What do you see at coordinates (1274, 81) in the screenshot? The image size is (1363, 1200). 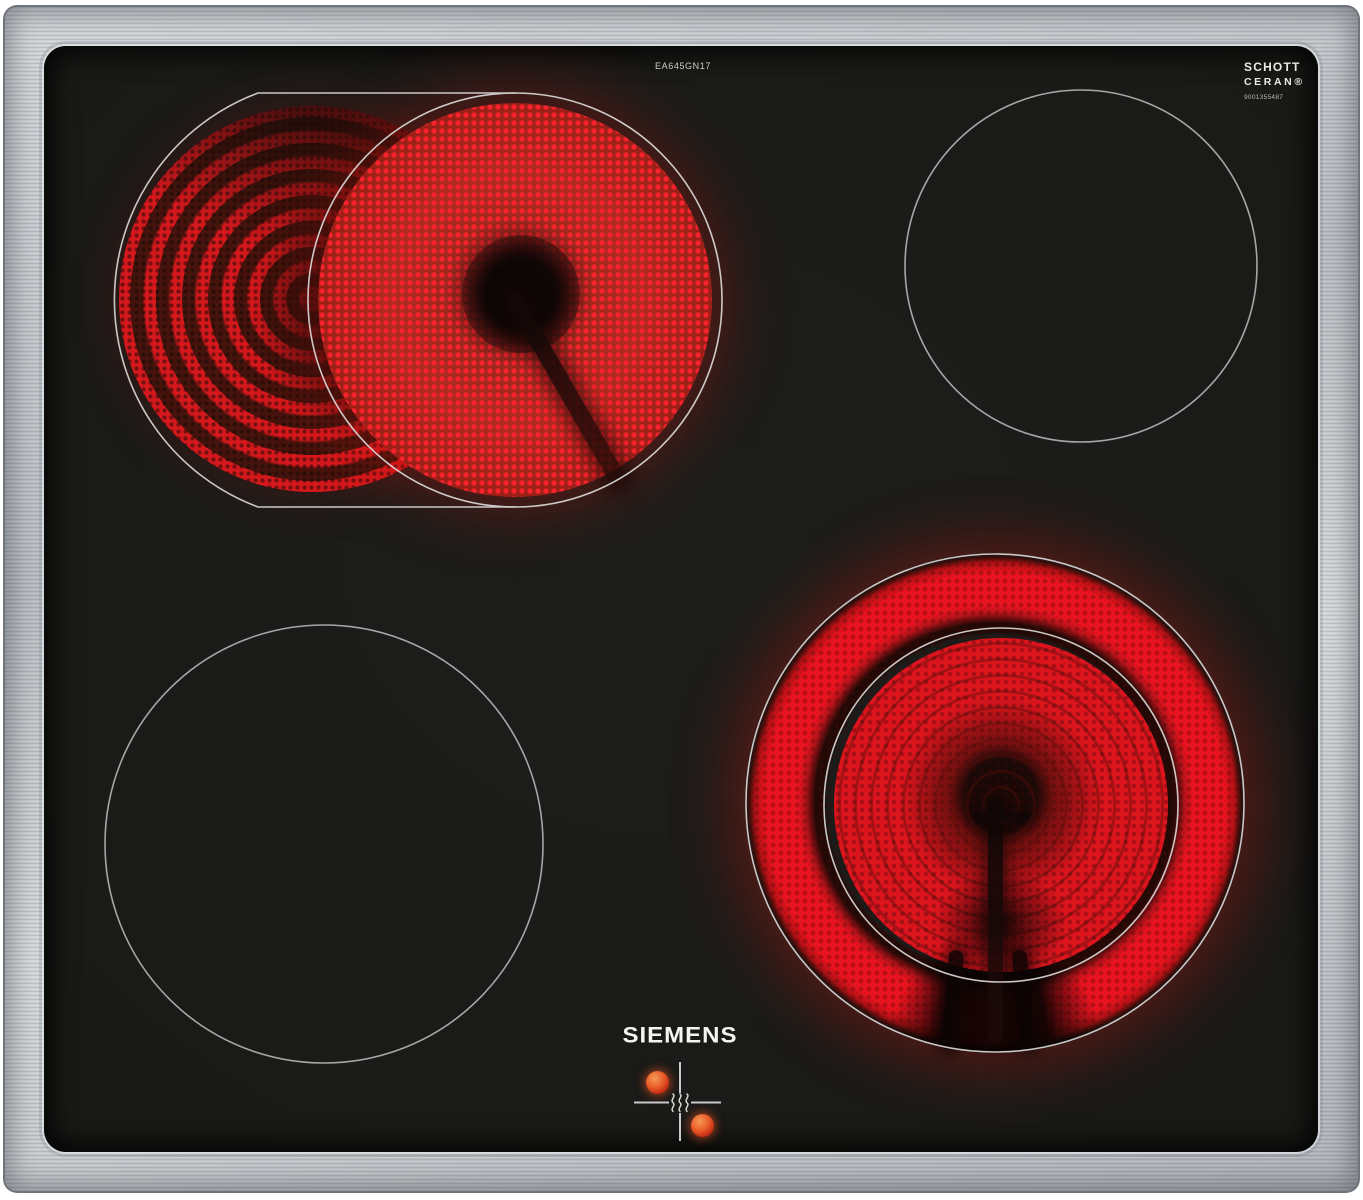 I see `schott-line2: CERAN®` at bounding box center [1274, 81].